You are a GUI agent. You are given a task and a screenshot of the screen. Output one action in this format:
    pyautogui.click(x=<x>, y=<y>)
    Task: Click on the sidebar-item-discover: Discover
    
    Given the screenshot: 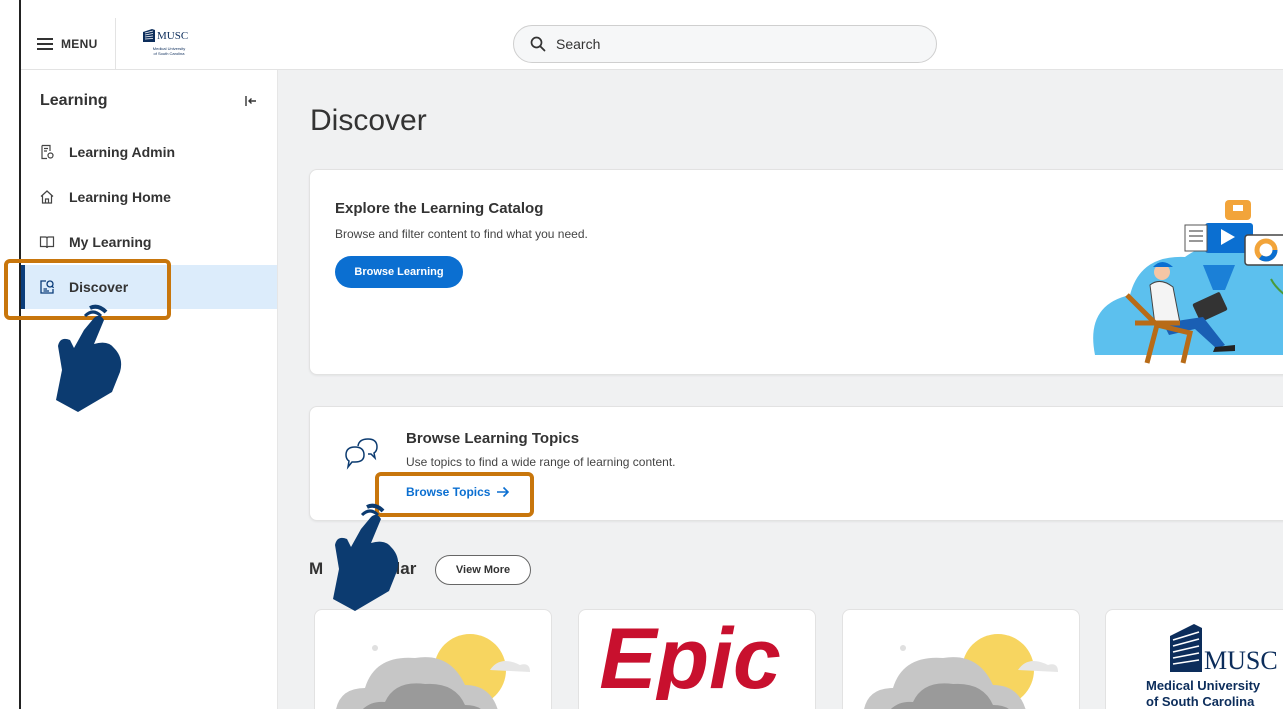 What is the action you would take?
    pyautogui.click(x=149, y=287)
    